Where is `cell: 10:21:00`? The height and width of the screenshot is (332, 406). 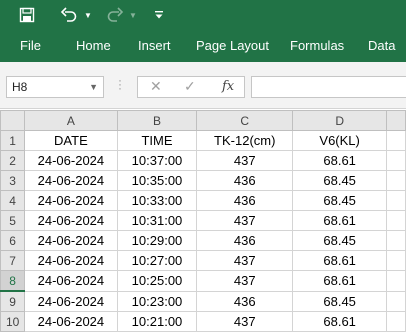 cell: 10:21:00 is located at coordinates (157, 321).